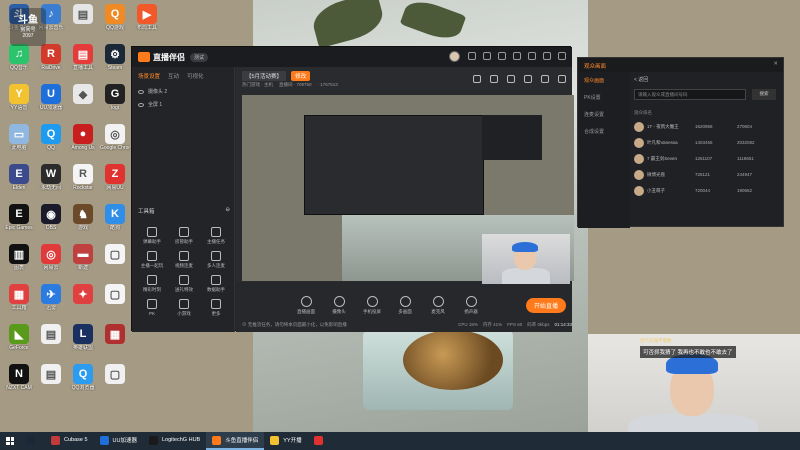 The height and width of the screenshot is (450, 800). Describe the element at coordinates (19, 257) in the screenshot. I see `desktop-icon: ▥ 图表` at that location.